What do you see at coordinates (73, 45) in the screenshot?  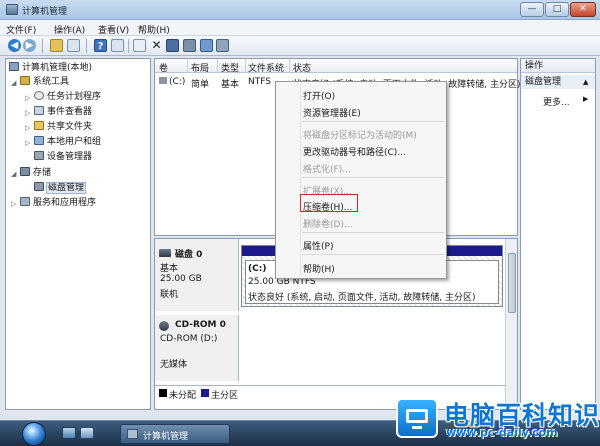 I see `show-hide-tree-icon` at bounding box center [73, 45].